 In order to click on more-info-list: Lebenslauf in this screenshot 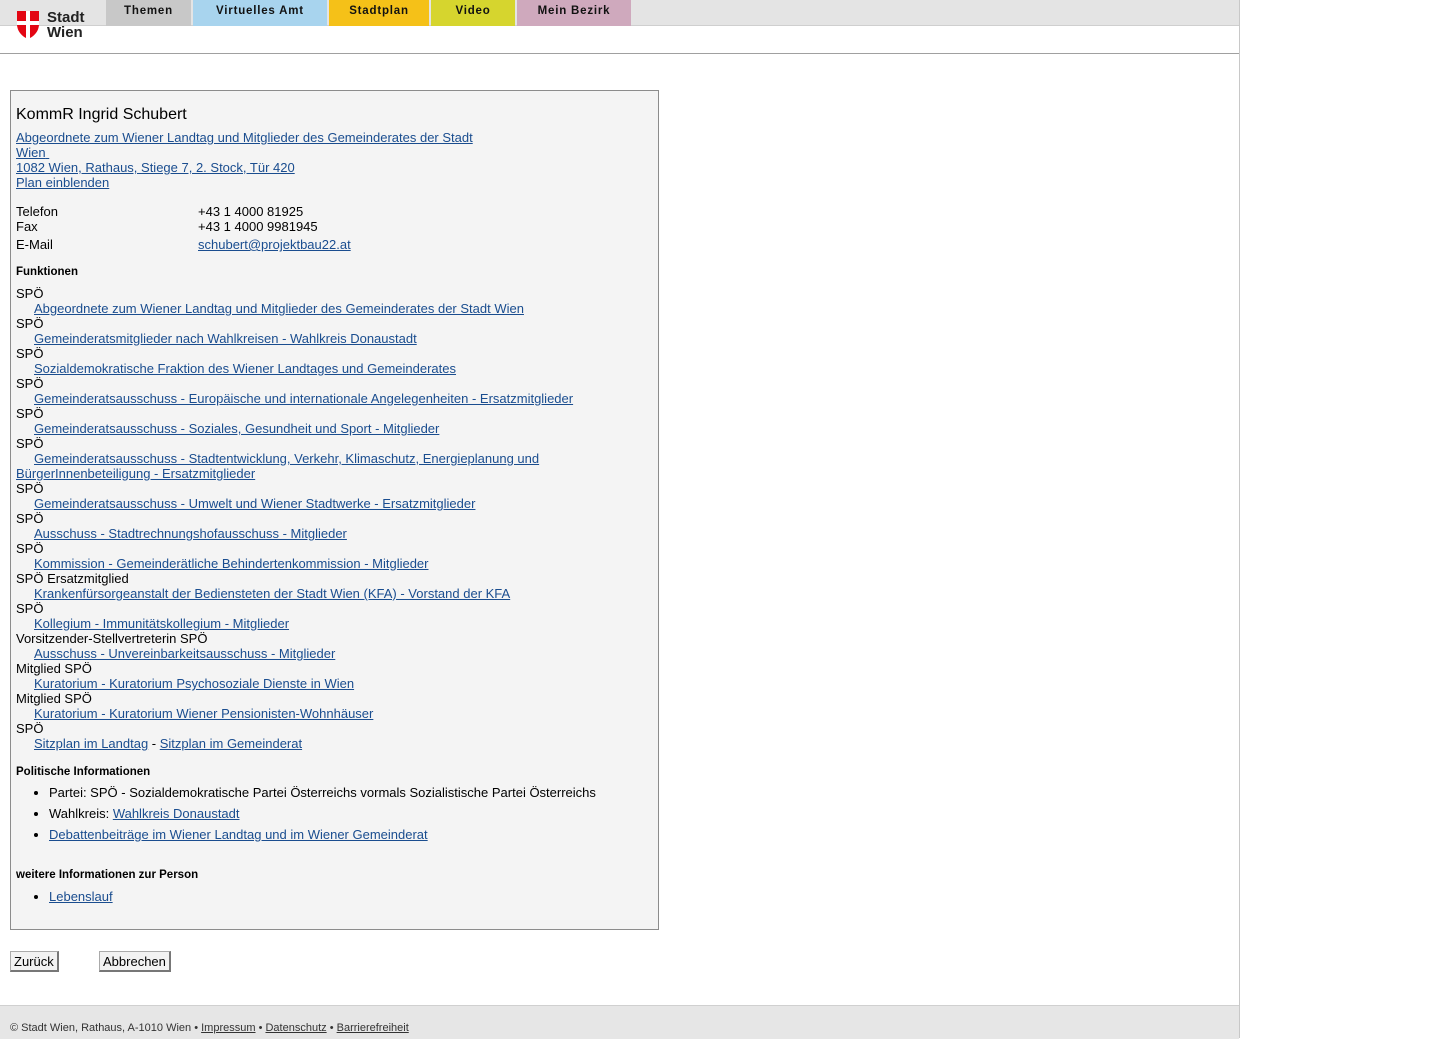, I will do `click(331, 896)`.